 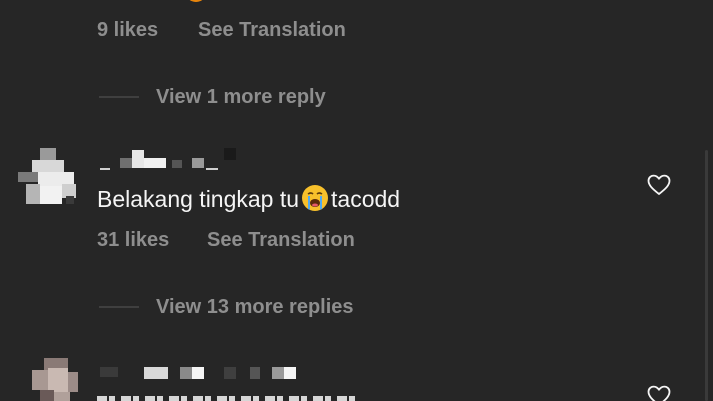 I want to click on prev-see-translation-button: See Translation, so click(x=272, y=30).